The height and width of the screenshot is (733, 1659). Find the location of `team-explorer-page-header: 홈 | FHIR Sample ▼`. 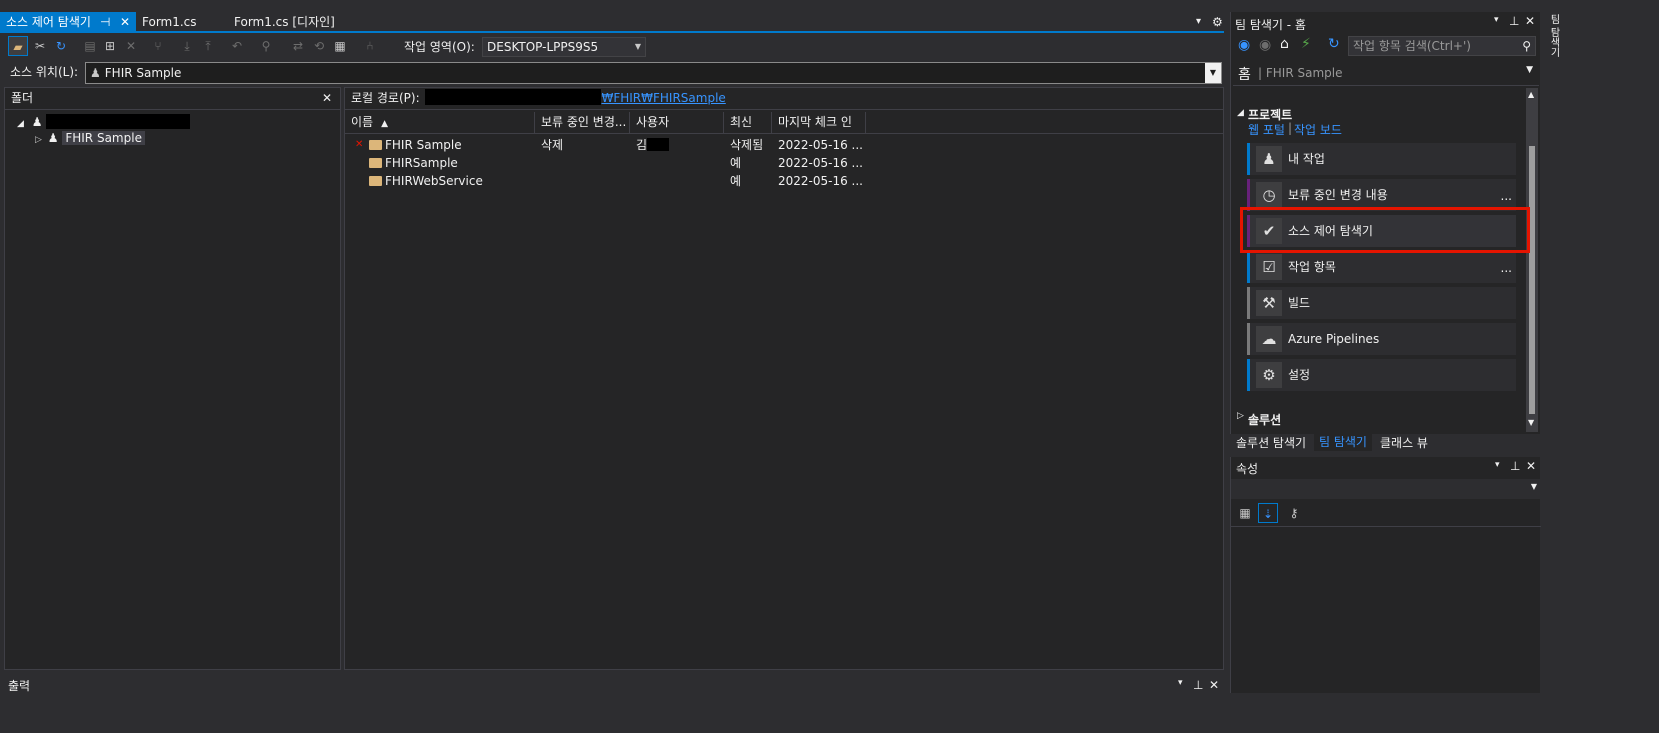

team-explorer-page-header: 홈 | FHIR Sample ▼ is located at coordinates (1386, 74).